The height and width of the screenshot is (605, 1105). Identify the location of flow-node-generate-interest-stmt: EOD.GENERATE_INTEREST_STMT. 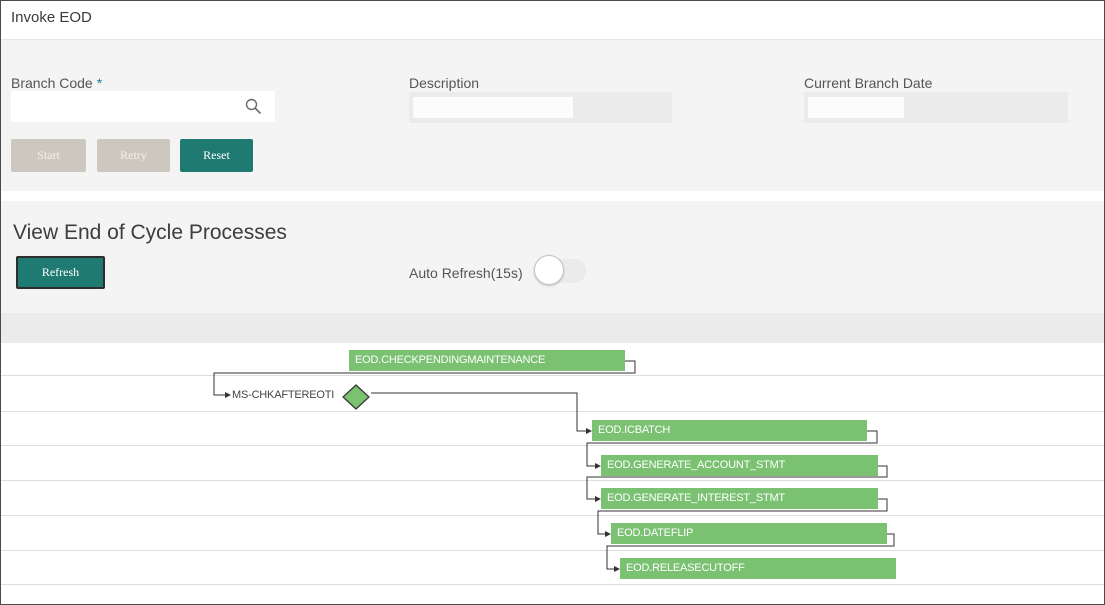
(739, 498).